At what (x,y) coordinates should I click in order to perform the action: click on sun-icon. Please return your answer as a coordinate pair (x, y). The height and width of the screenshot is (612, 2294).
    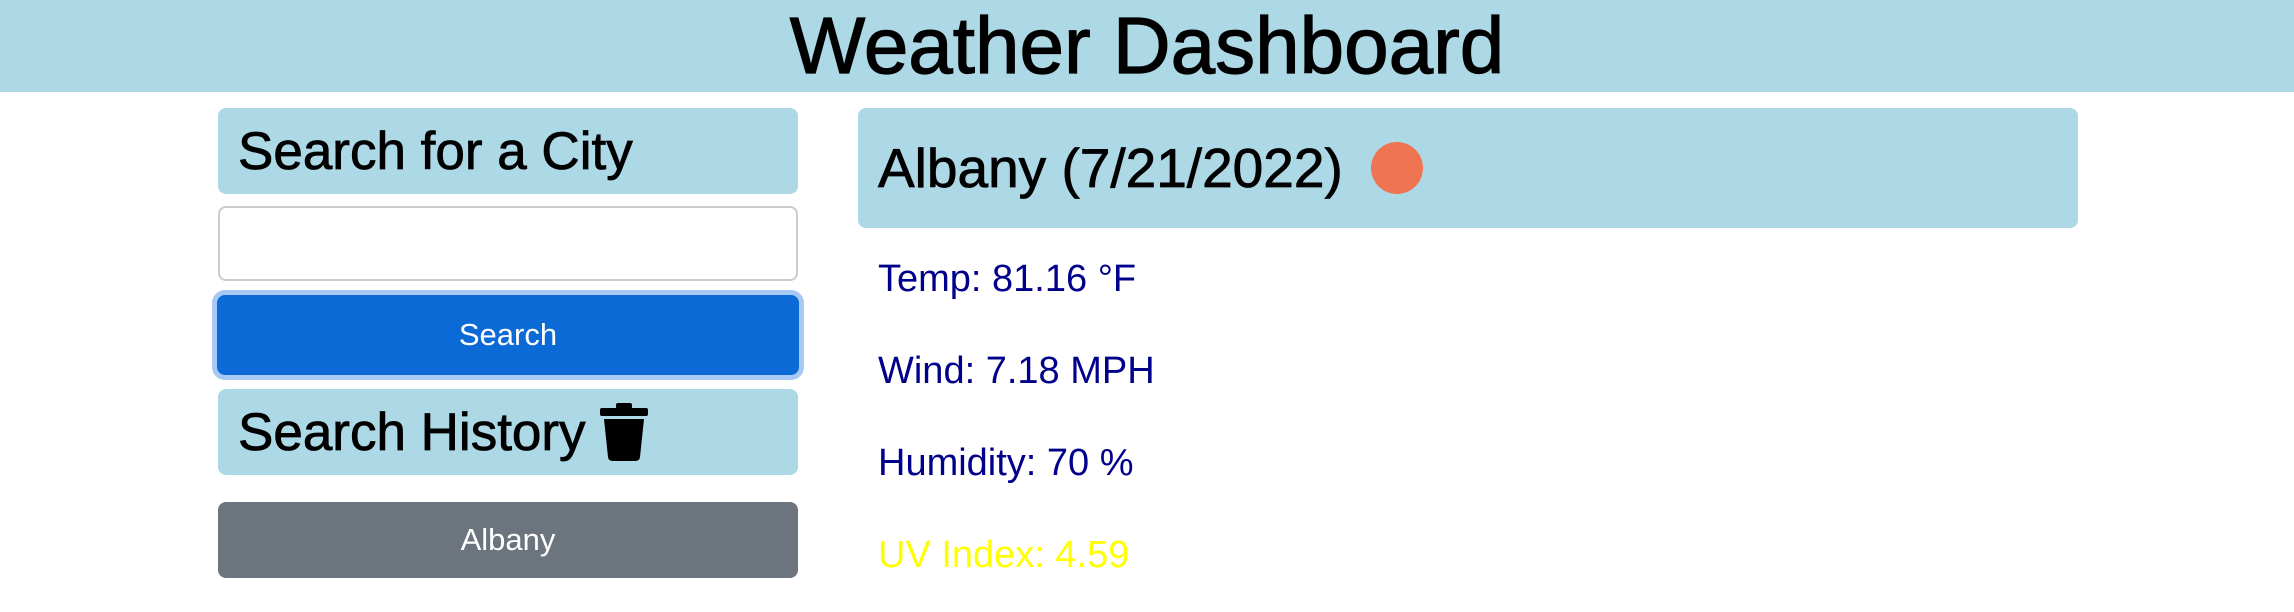
    Looking at the image, I should click on (1396, 168).